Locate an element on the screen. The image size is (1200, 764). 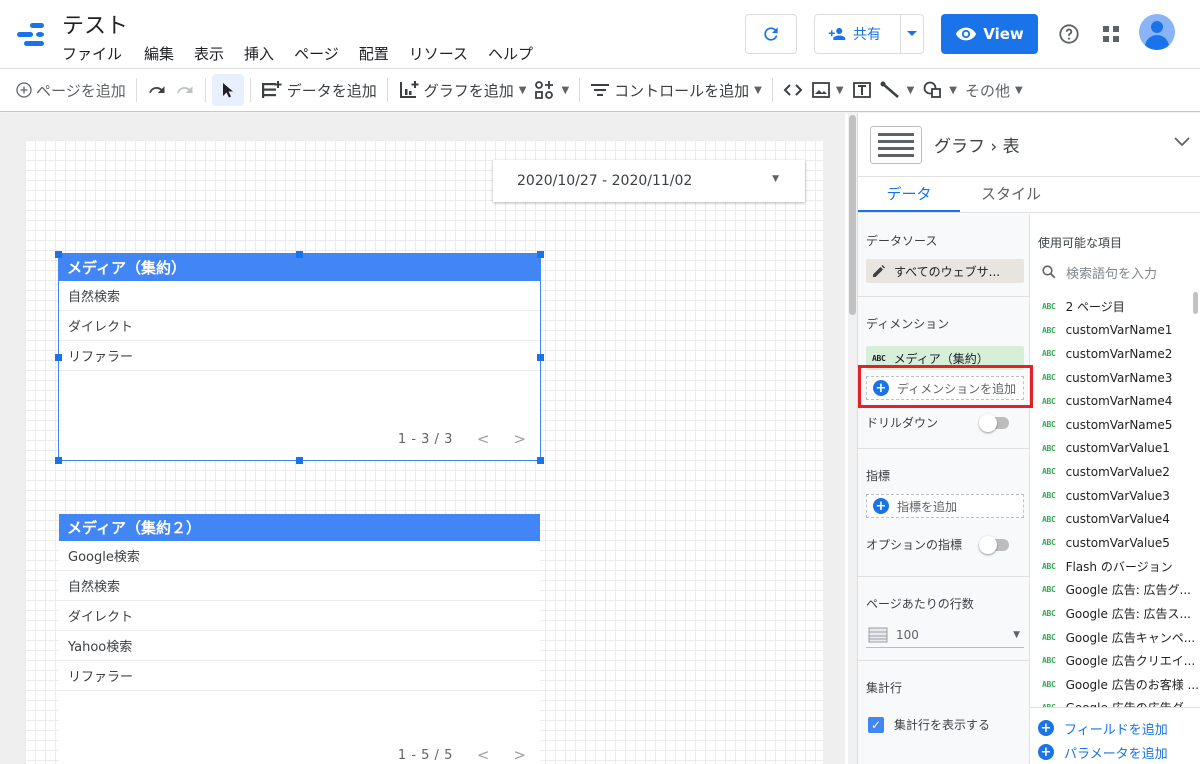
add-chart-button: グラフを追加 ▼ is located at coordinates (462, 90).